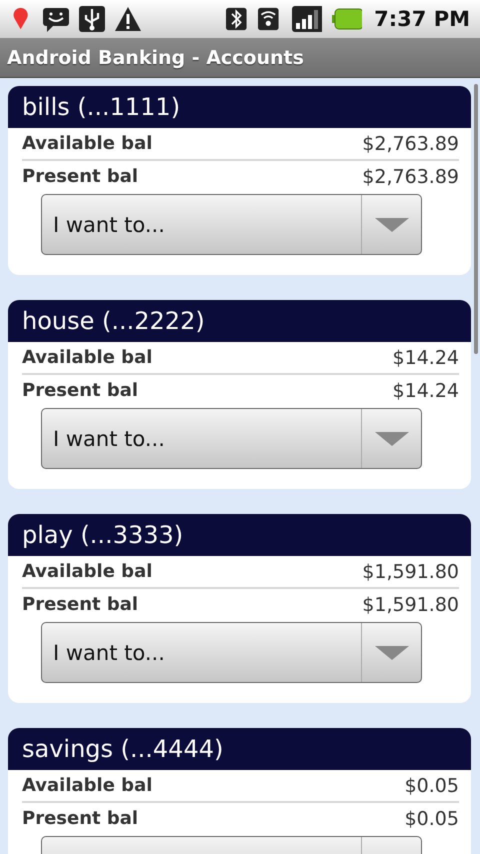 This screenshot has height=854, width=480. What do you see at coordinates (113, 321) in the screenshot?
I see `account-name: house (...2222)` at bounding box center [113, 321].